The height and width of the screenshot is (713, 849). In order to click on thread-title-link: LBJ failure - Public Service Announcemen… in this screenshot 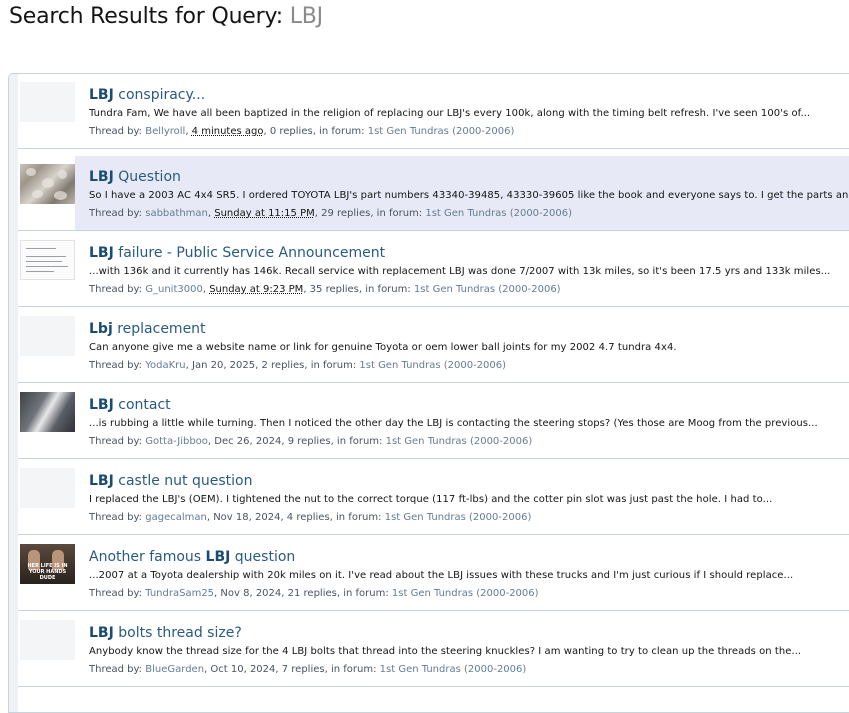, I will do `click(237, 253)`.